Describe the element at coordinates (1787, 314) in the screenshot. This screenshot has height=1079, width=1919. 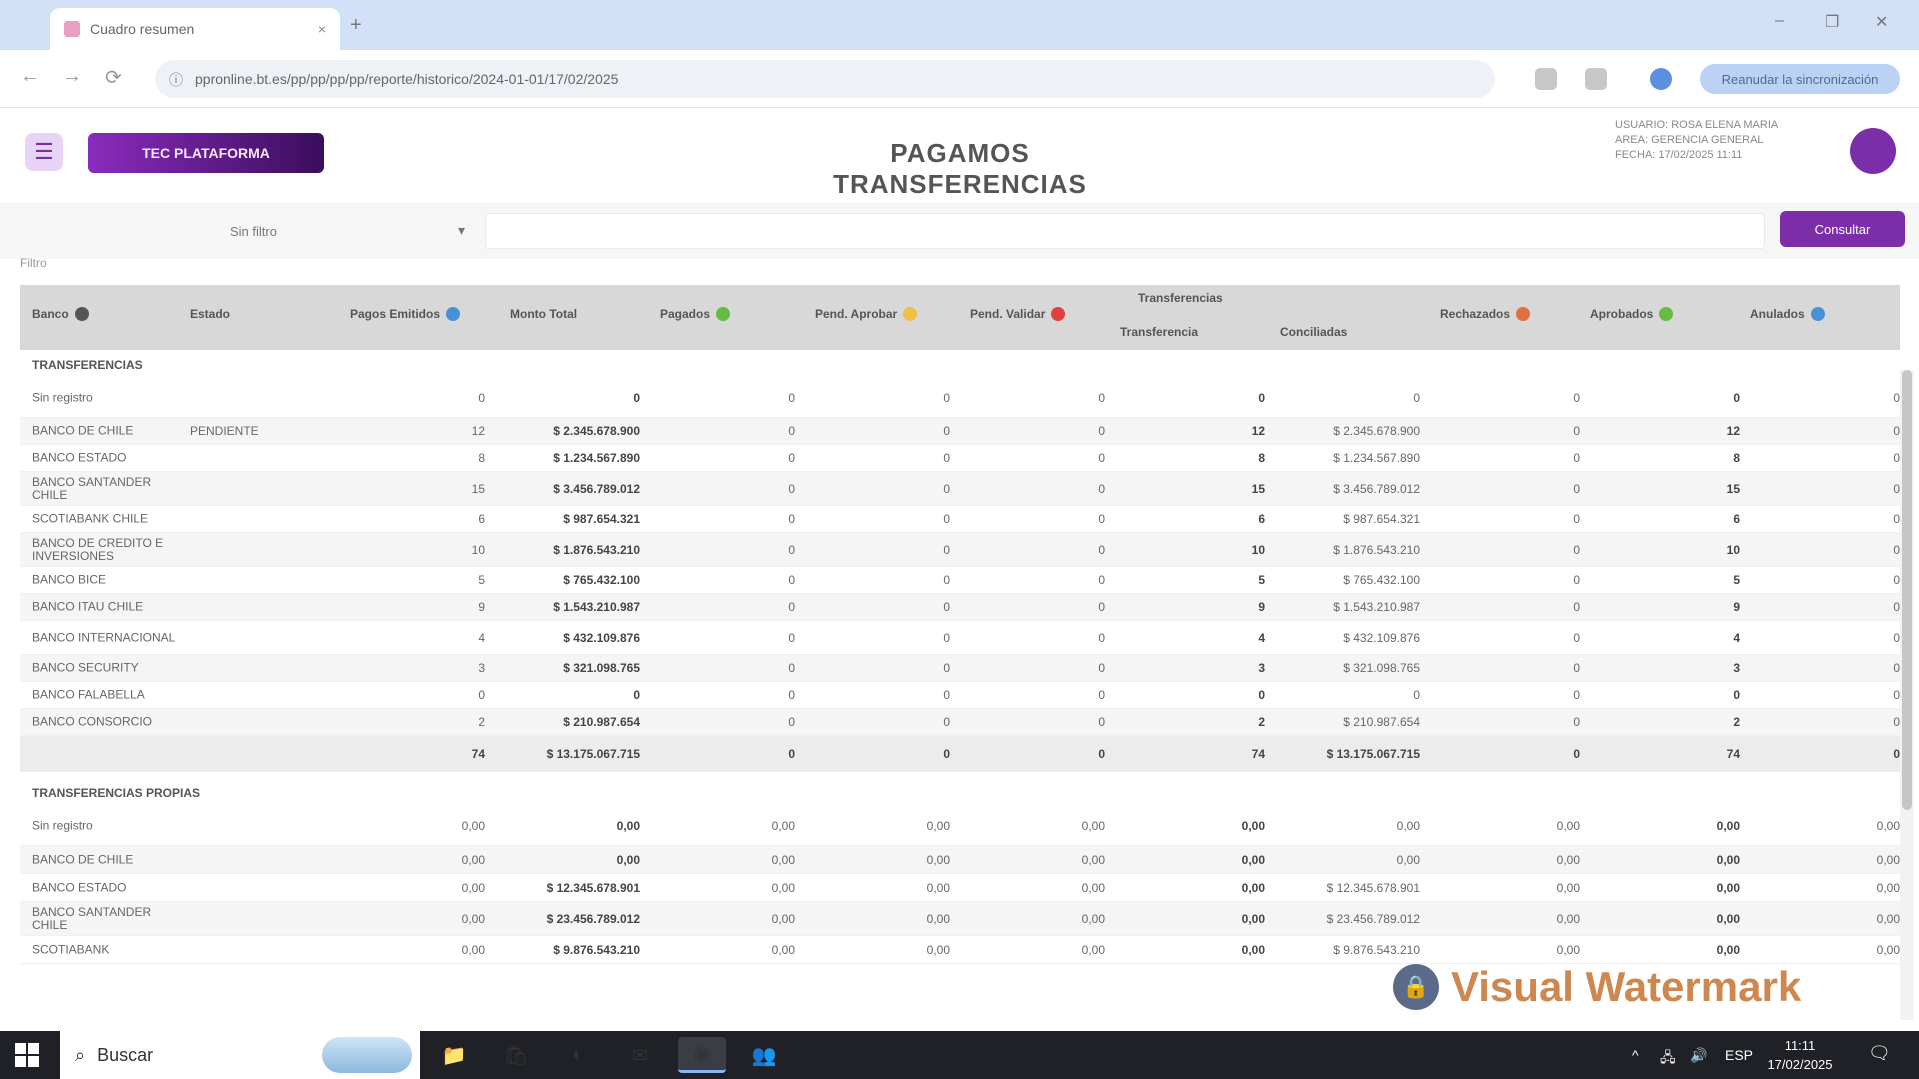
I see `column-header-cancelled: Anulados` at that location.